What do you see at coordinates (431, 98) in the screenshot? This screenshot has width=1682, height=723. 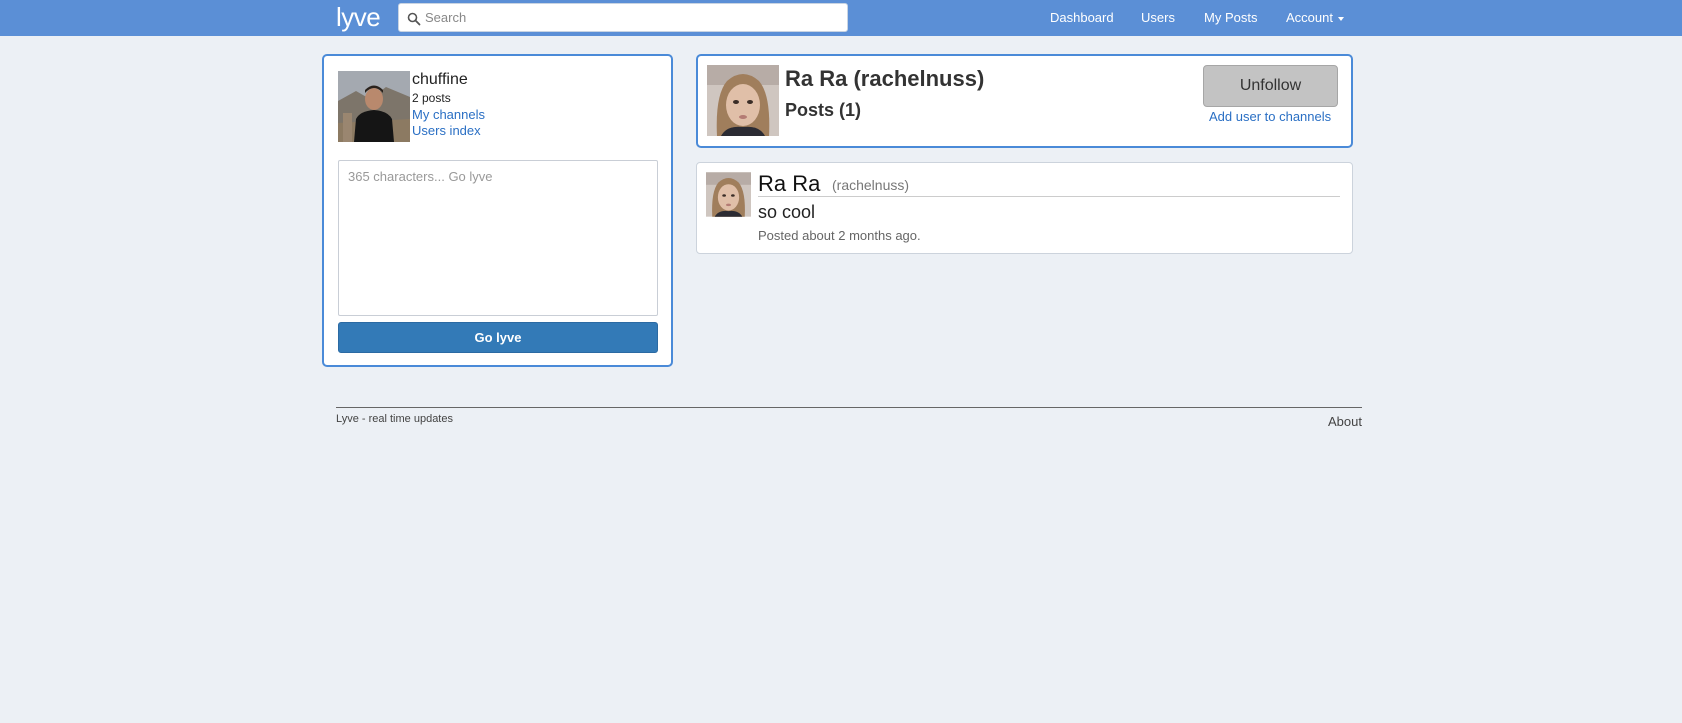 I see `current-user-post-count: 2 posts` at bounding box center [431, 98].